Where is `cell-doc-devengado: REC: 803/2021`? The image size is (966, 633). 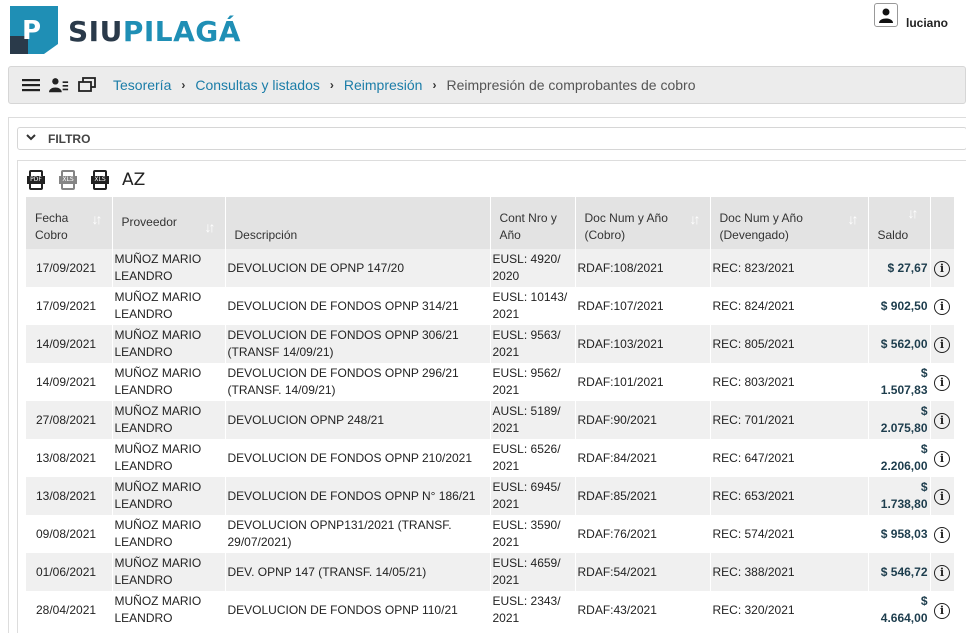 cell-doc-devengado: REC: 803/2021 is located at coordinates (789, 382).